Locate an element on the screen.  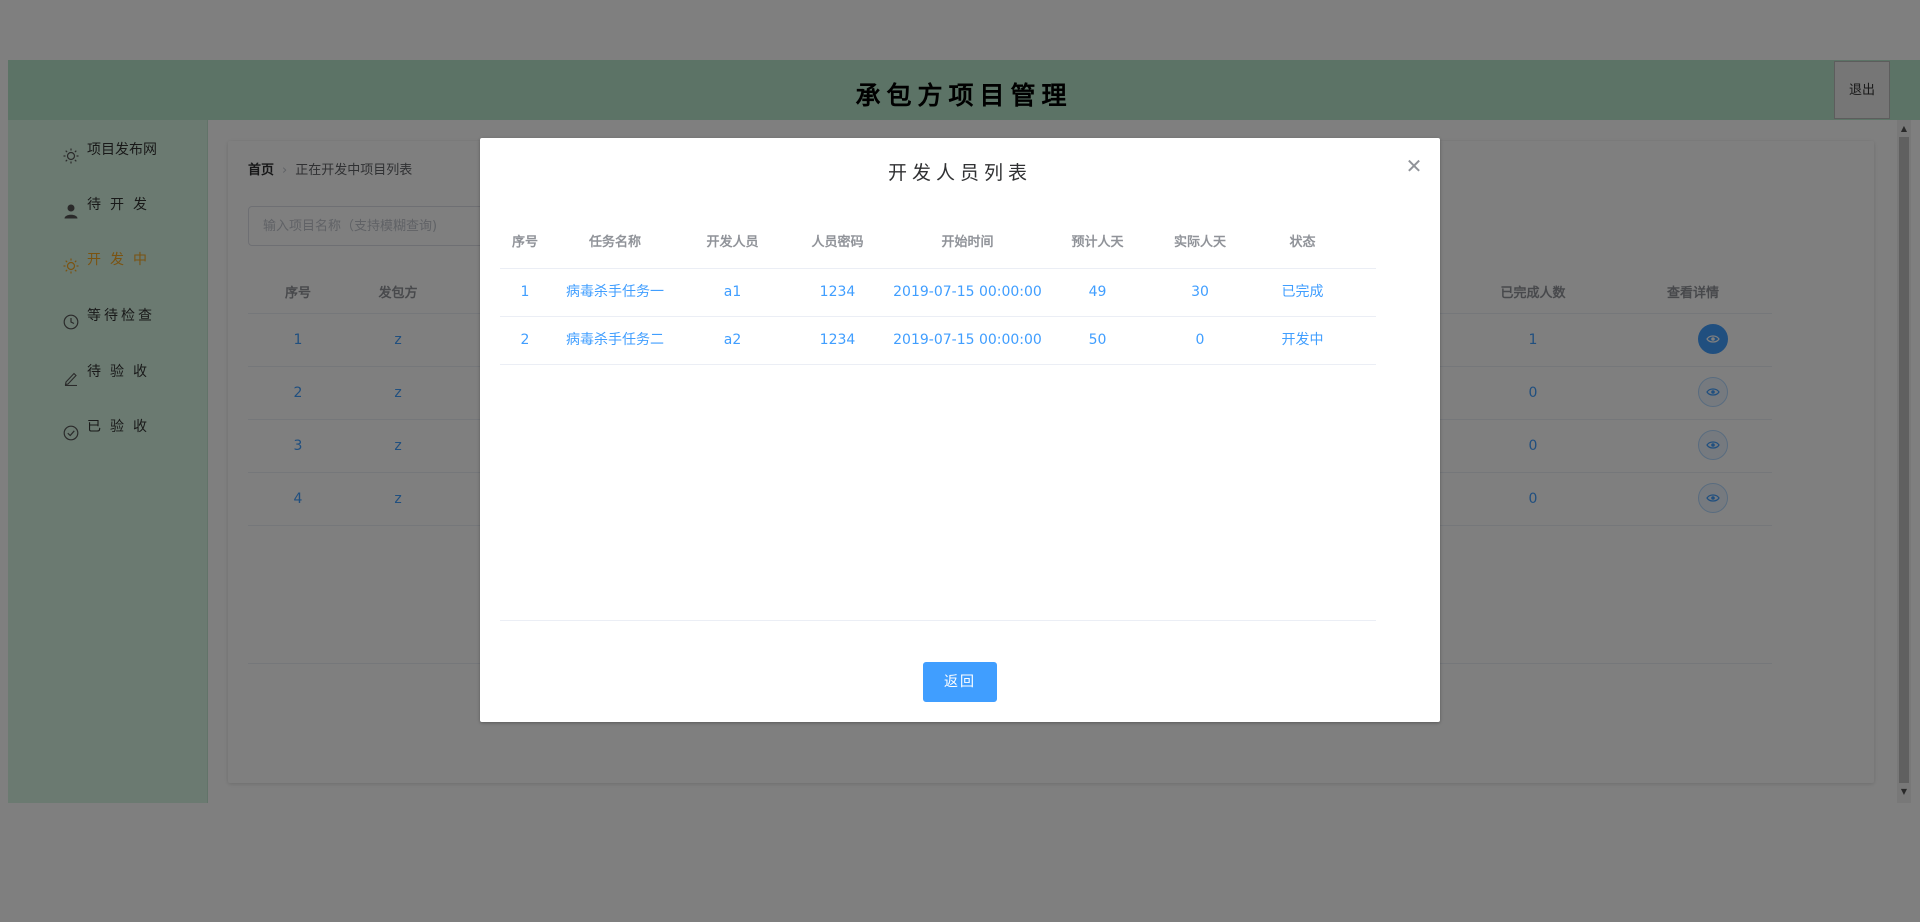
cell-estimated-days: 49 is located at coordinates (1097, 292).